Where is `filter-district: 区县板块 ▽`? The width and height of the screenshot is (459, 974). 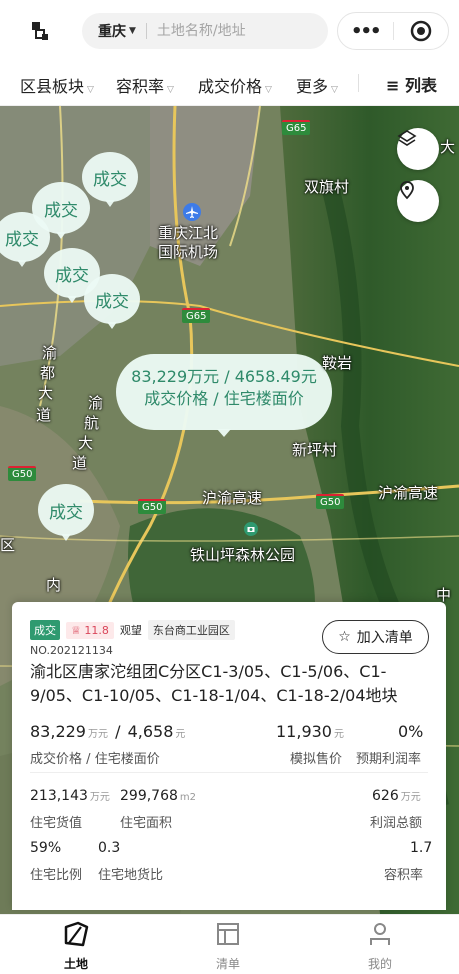
filter-district: 区县板块 ▽ is located at coordinates (57, 85).